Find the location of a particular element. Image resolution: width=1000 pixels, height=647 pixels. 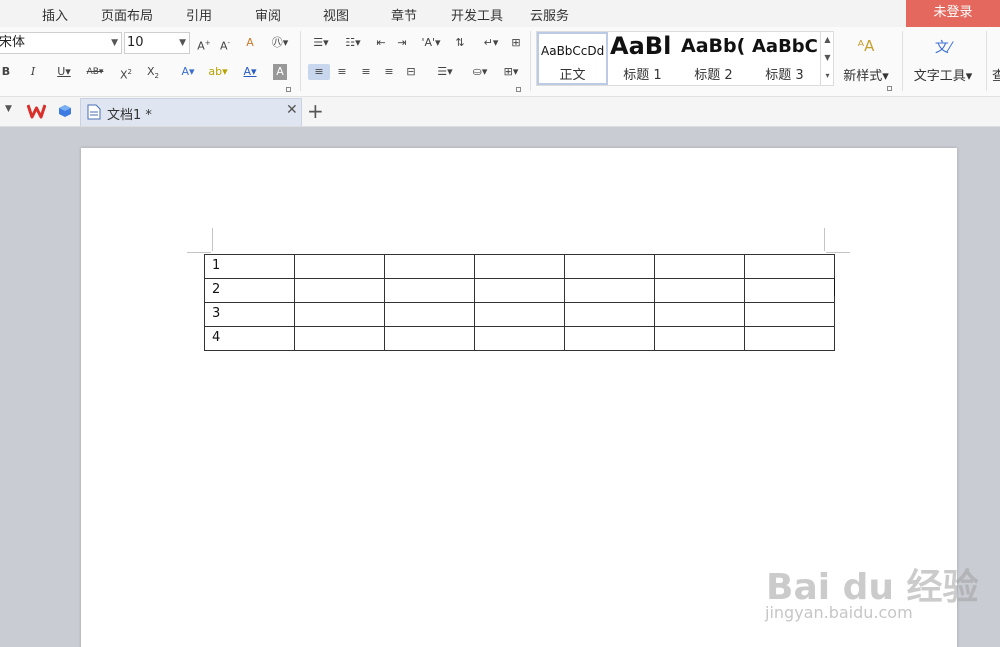

gallery-expand-icon: ▾ is located at coordinates (827, 76).